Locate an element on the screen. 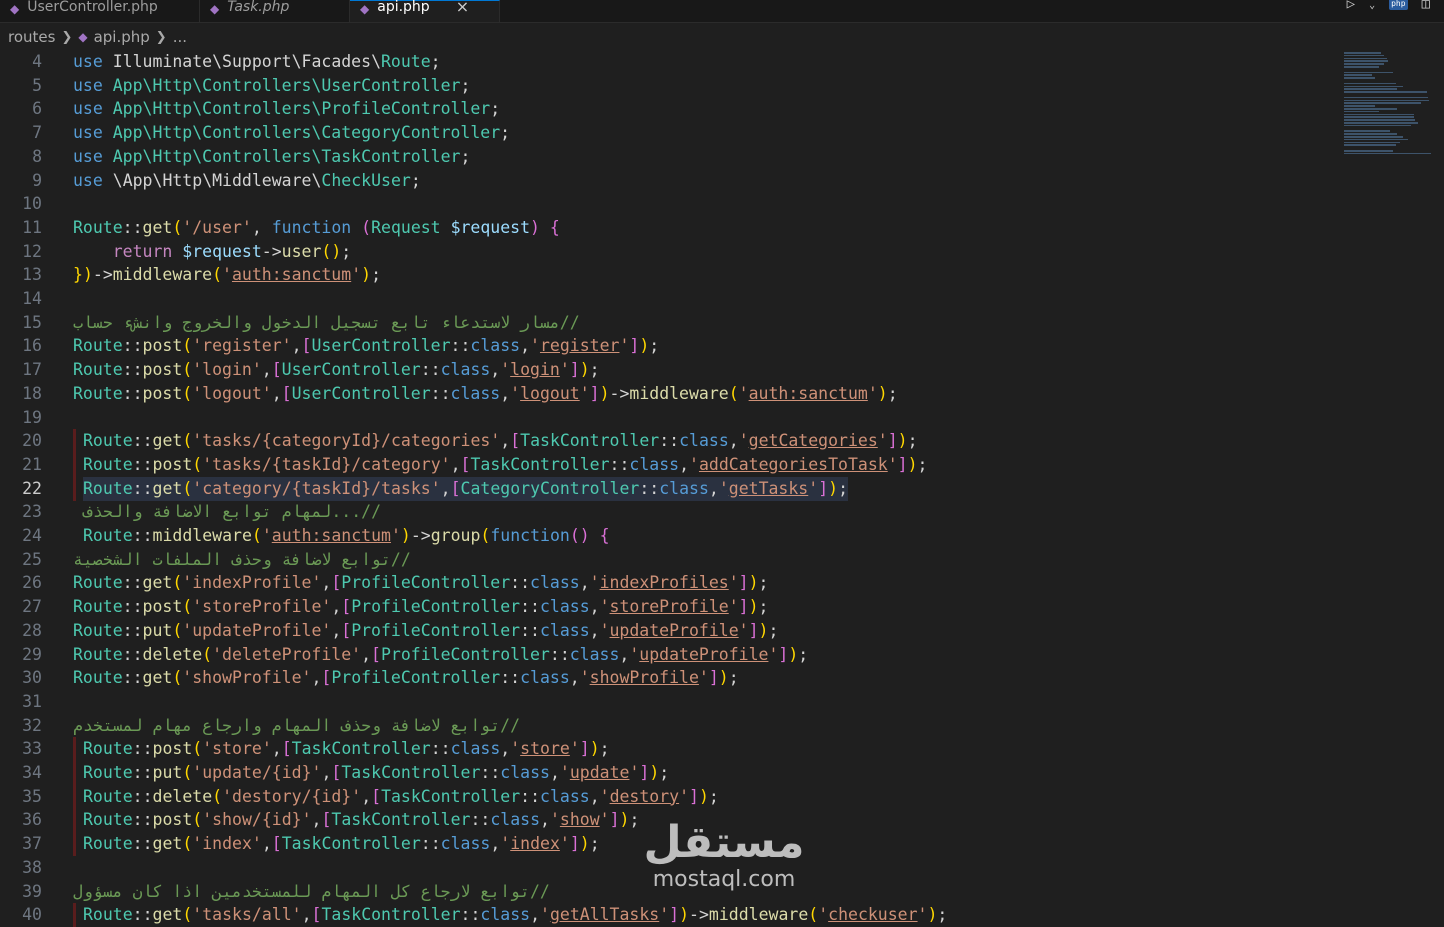 The width and height of the screenshot is (1444, 927). code-text: use \App\Http\Middleware\CheckUser; is located at coordinates (247, 180).